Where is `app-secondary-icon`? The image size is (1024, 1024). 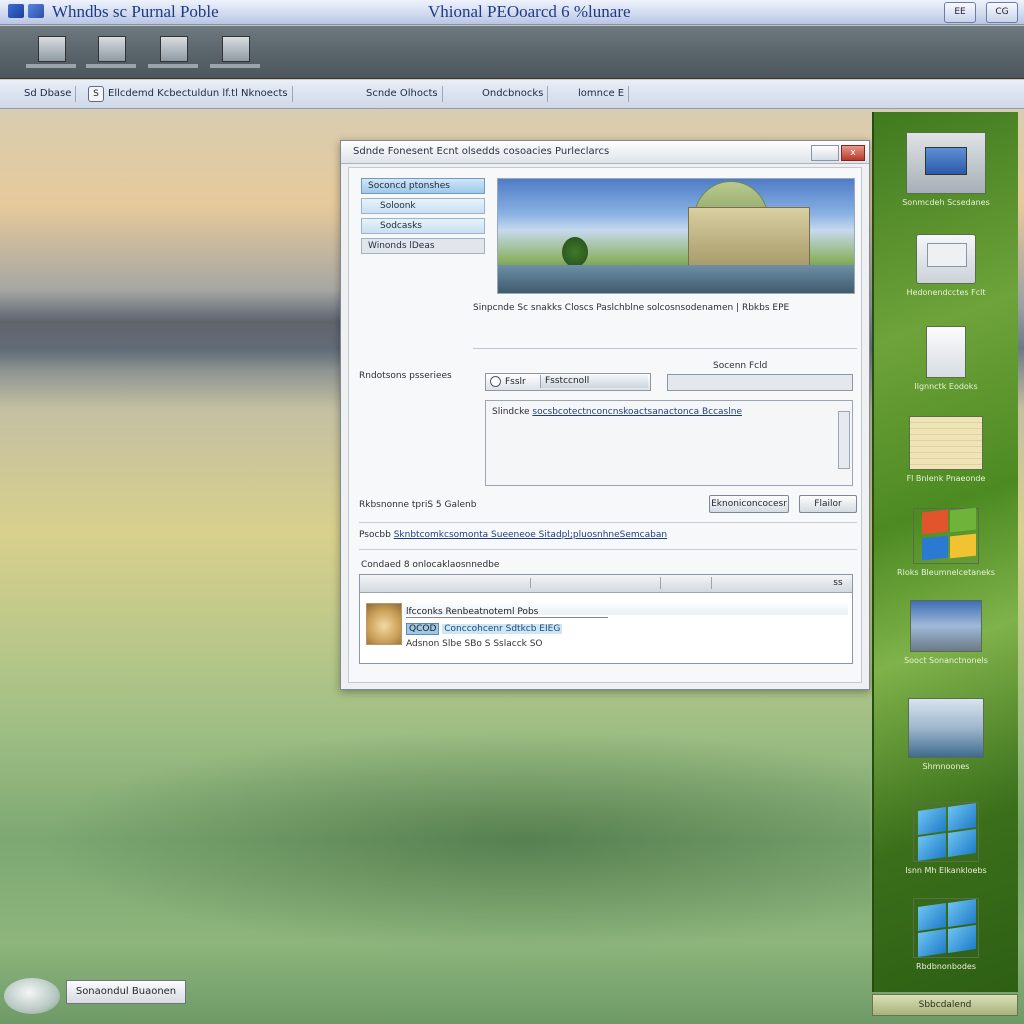 app-secondary-icon is located at coordinates (36, 11).